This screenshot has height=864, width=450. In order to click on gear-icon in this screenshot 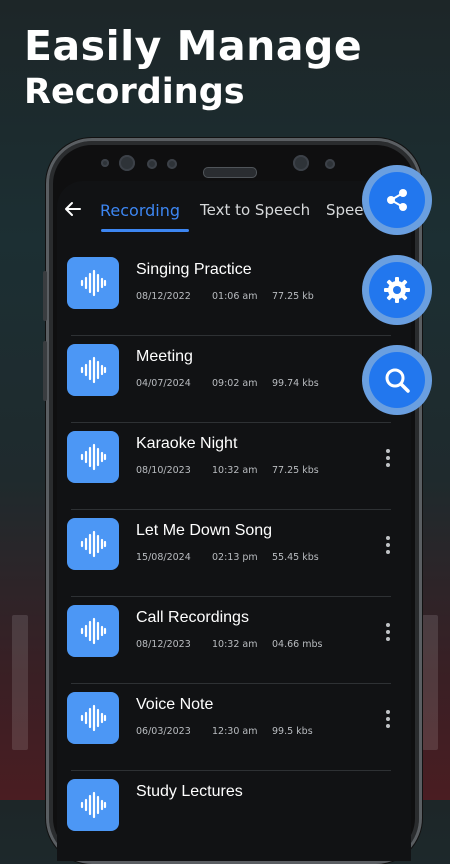, I will do `click(397, 290)`.